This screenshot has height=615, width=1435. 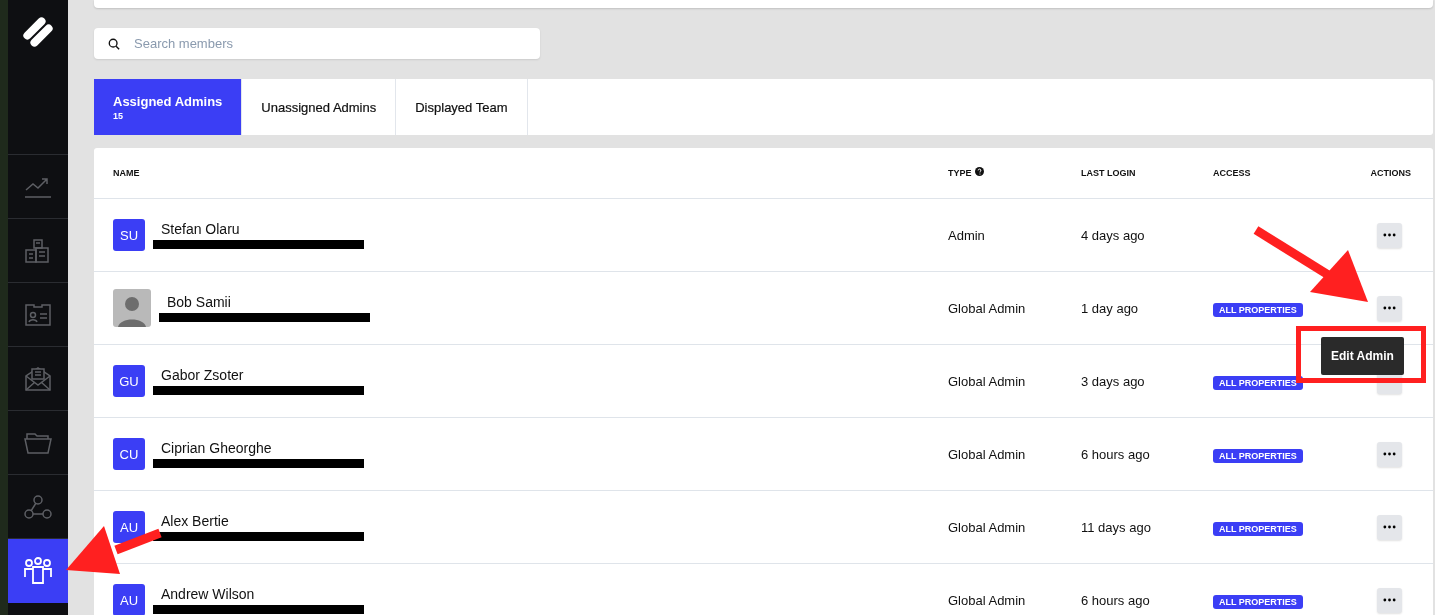 What do you see at coordinates (129, 235) in the screenshot?
I see `avatar: SU` at bounding box center [129, 235].